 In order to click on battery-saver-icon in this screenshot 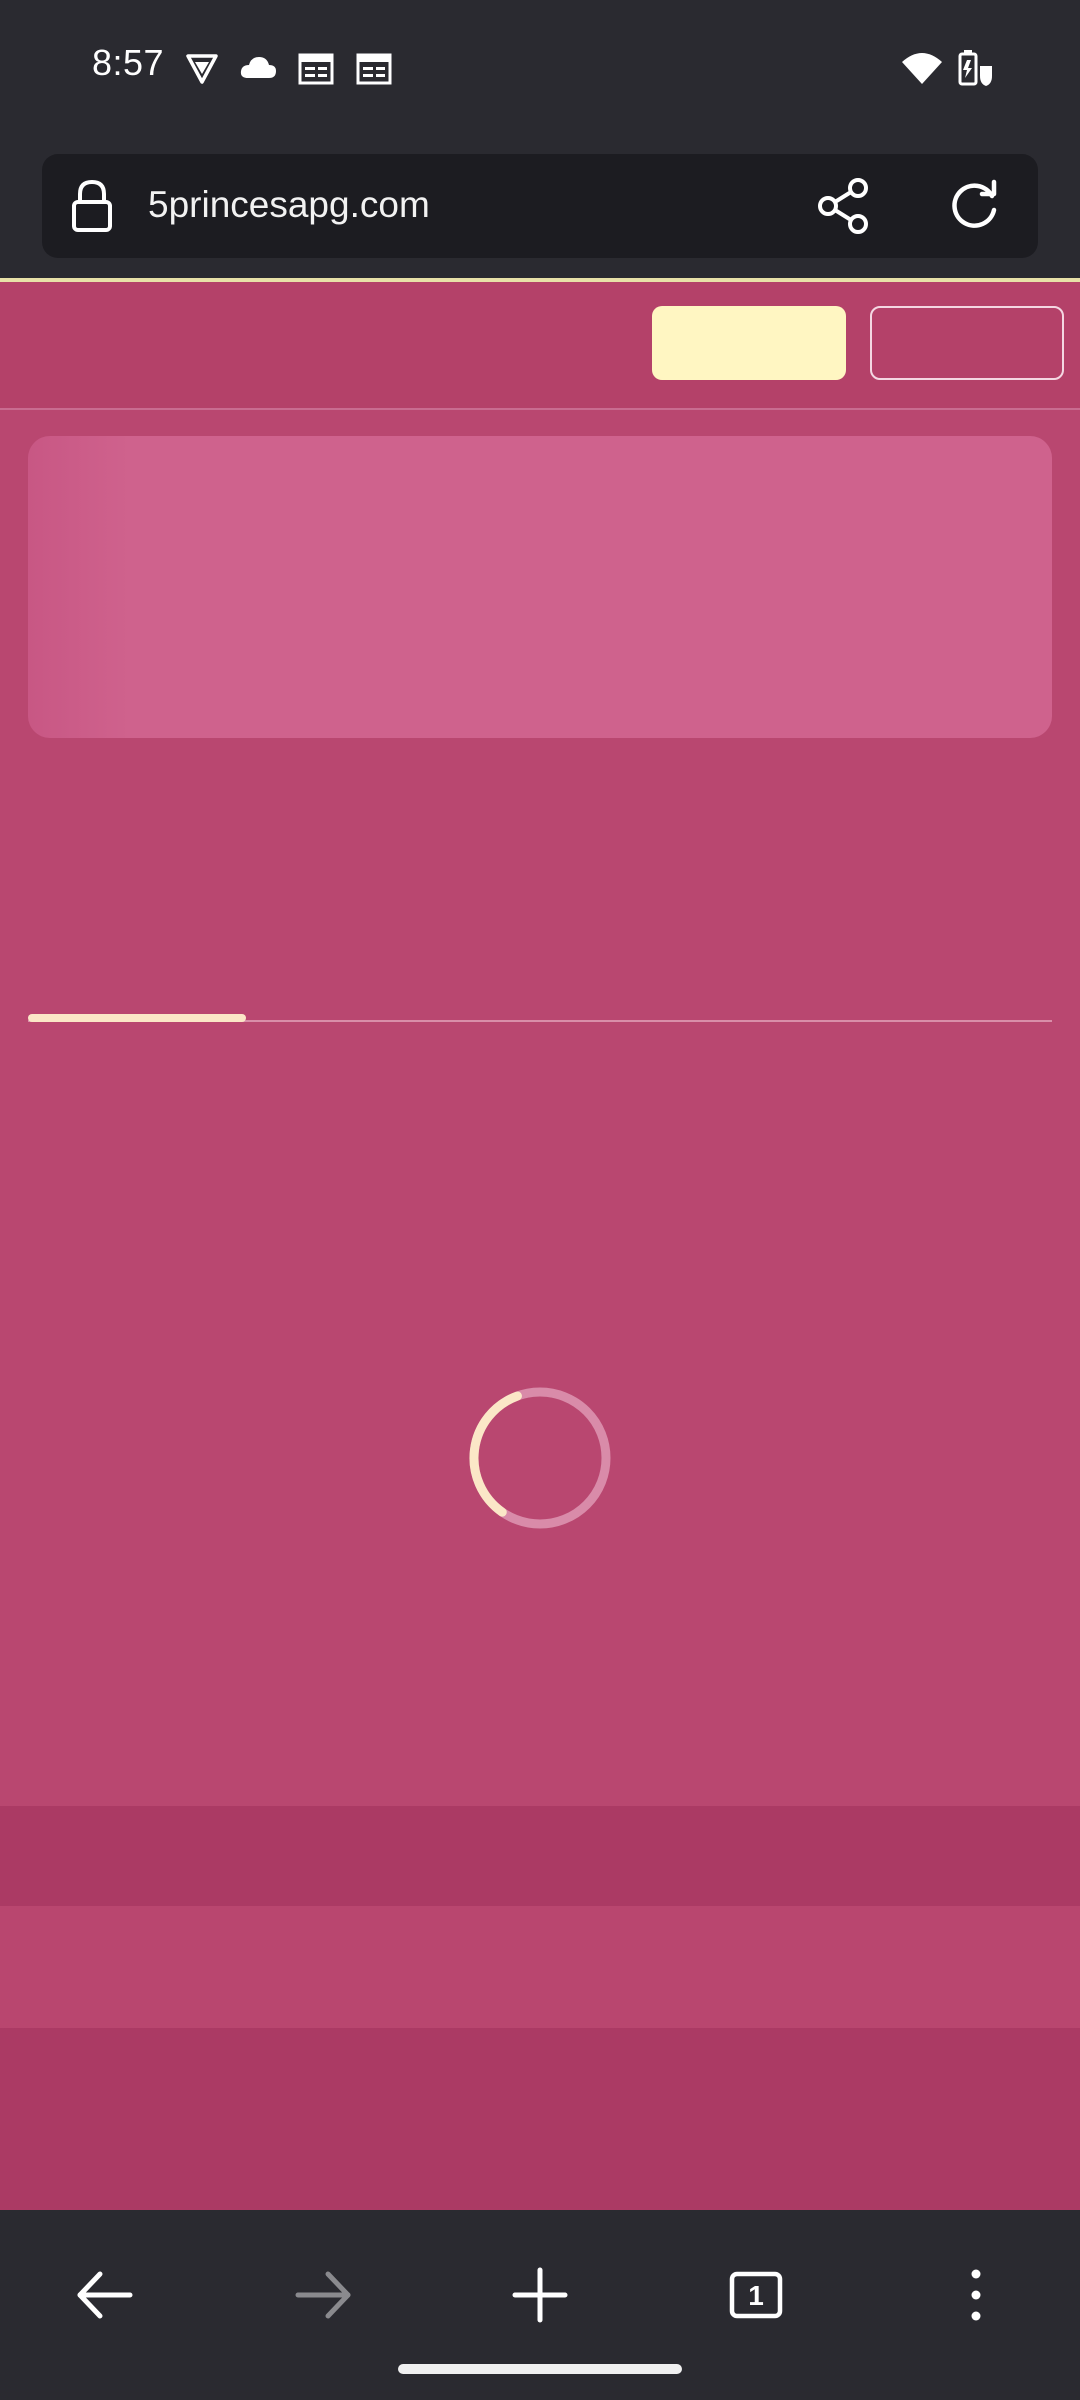, I will do `click(974, 68)`.